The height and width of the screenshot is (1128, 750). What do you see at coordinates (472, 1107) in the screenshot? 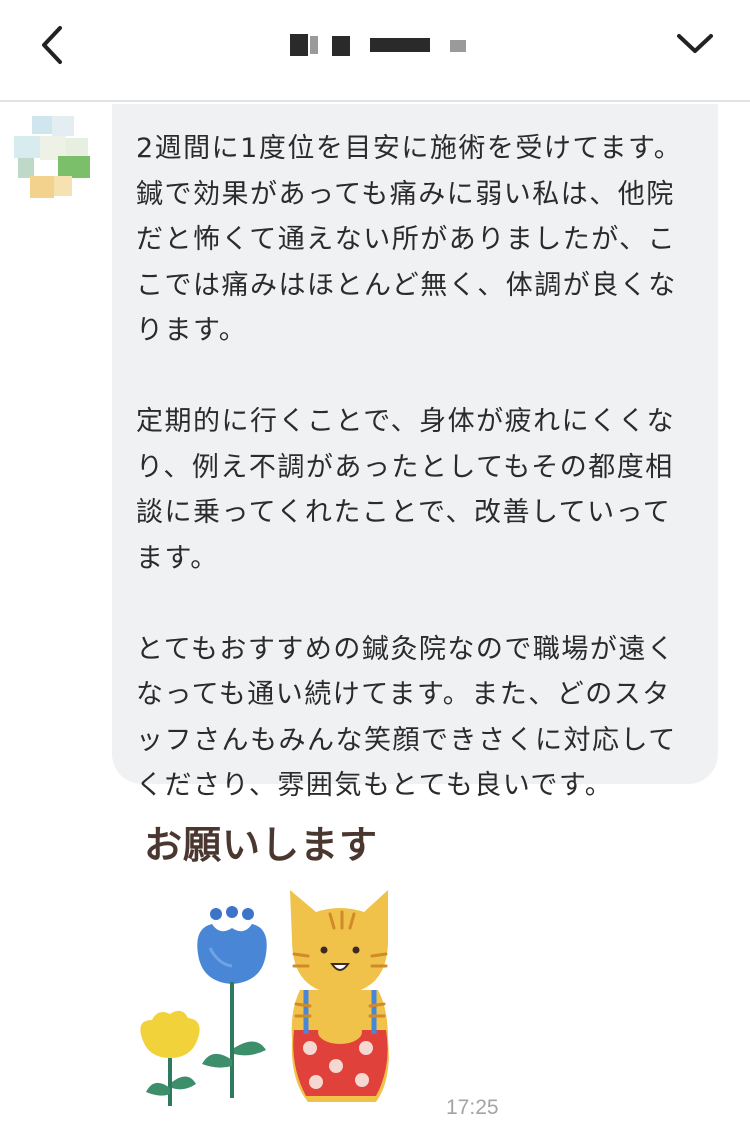
I see `message-timestamp: 17:25` at bounding box center [472, 1107].